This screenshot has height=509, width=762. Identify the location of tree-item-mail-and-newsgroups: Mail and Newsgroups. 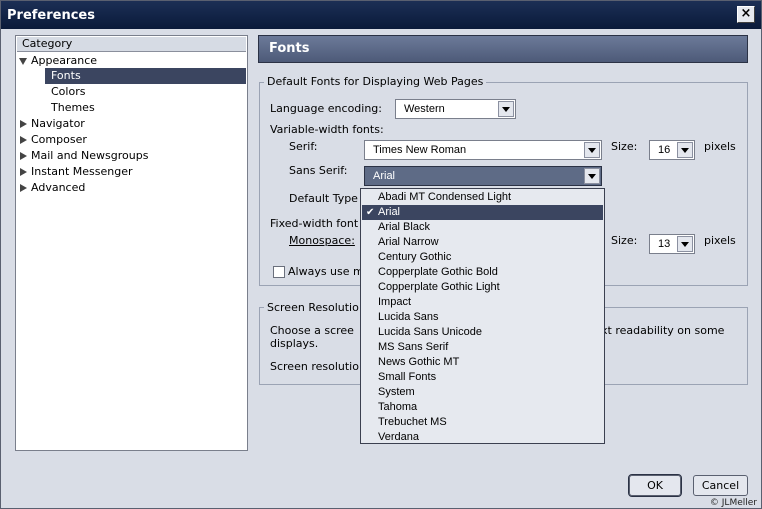
(84, 156).